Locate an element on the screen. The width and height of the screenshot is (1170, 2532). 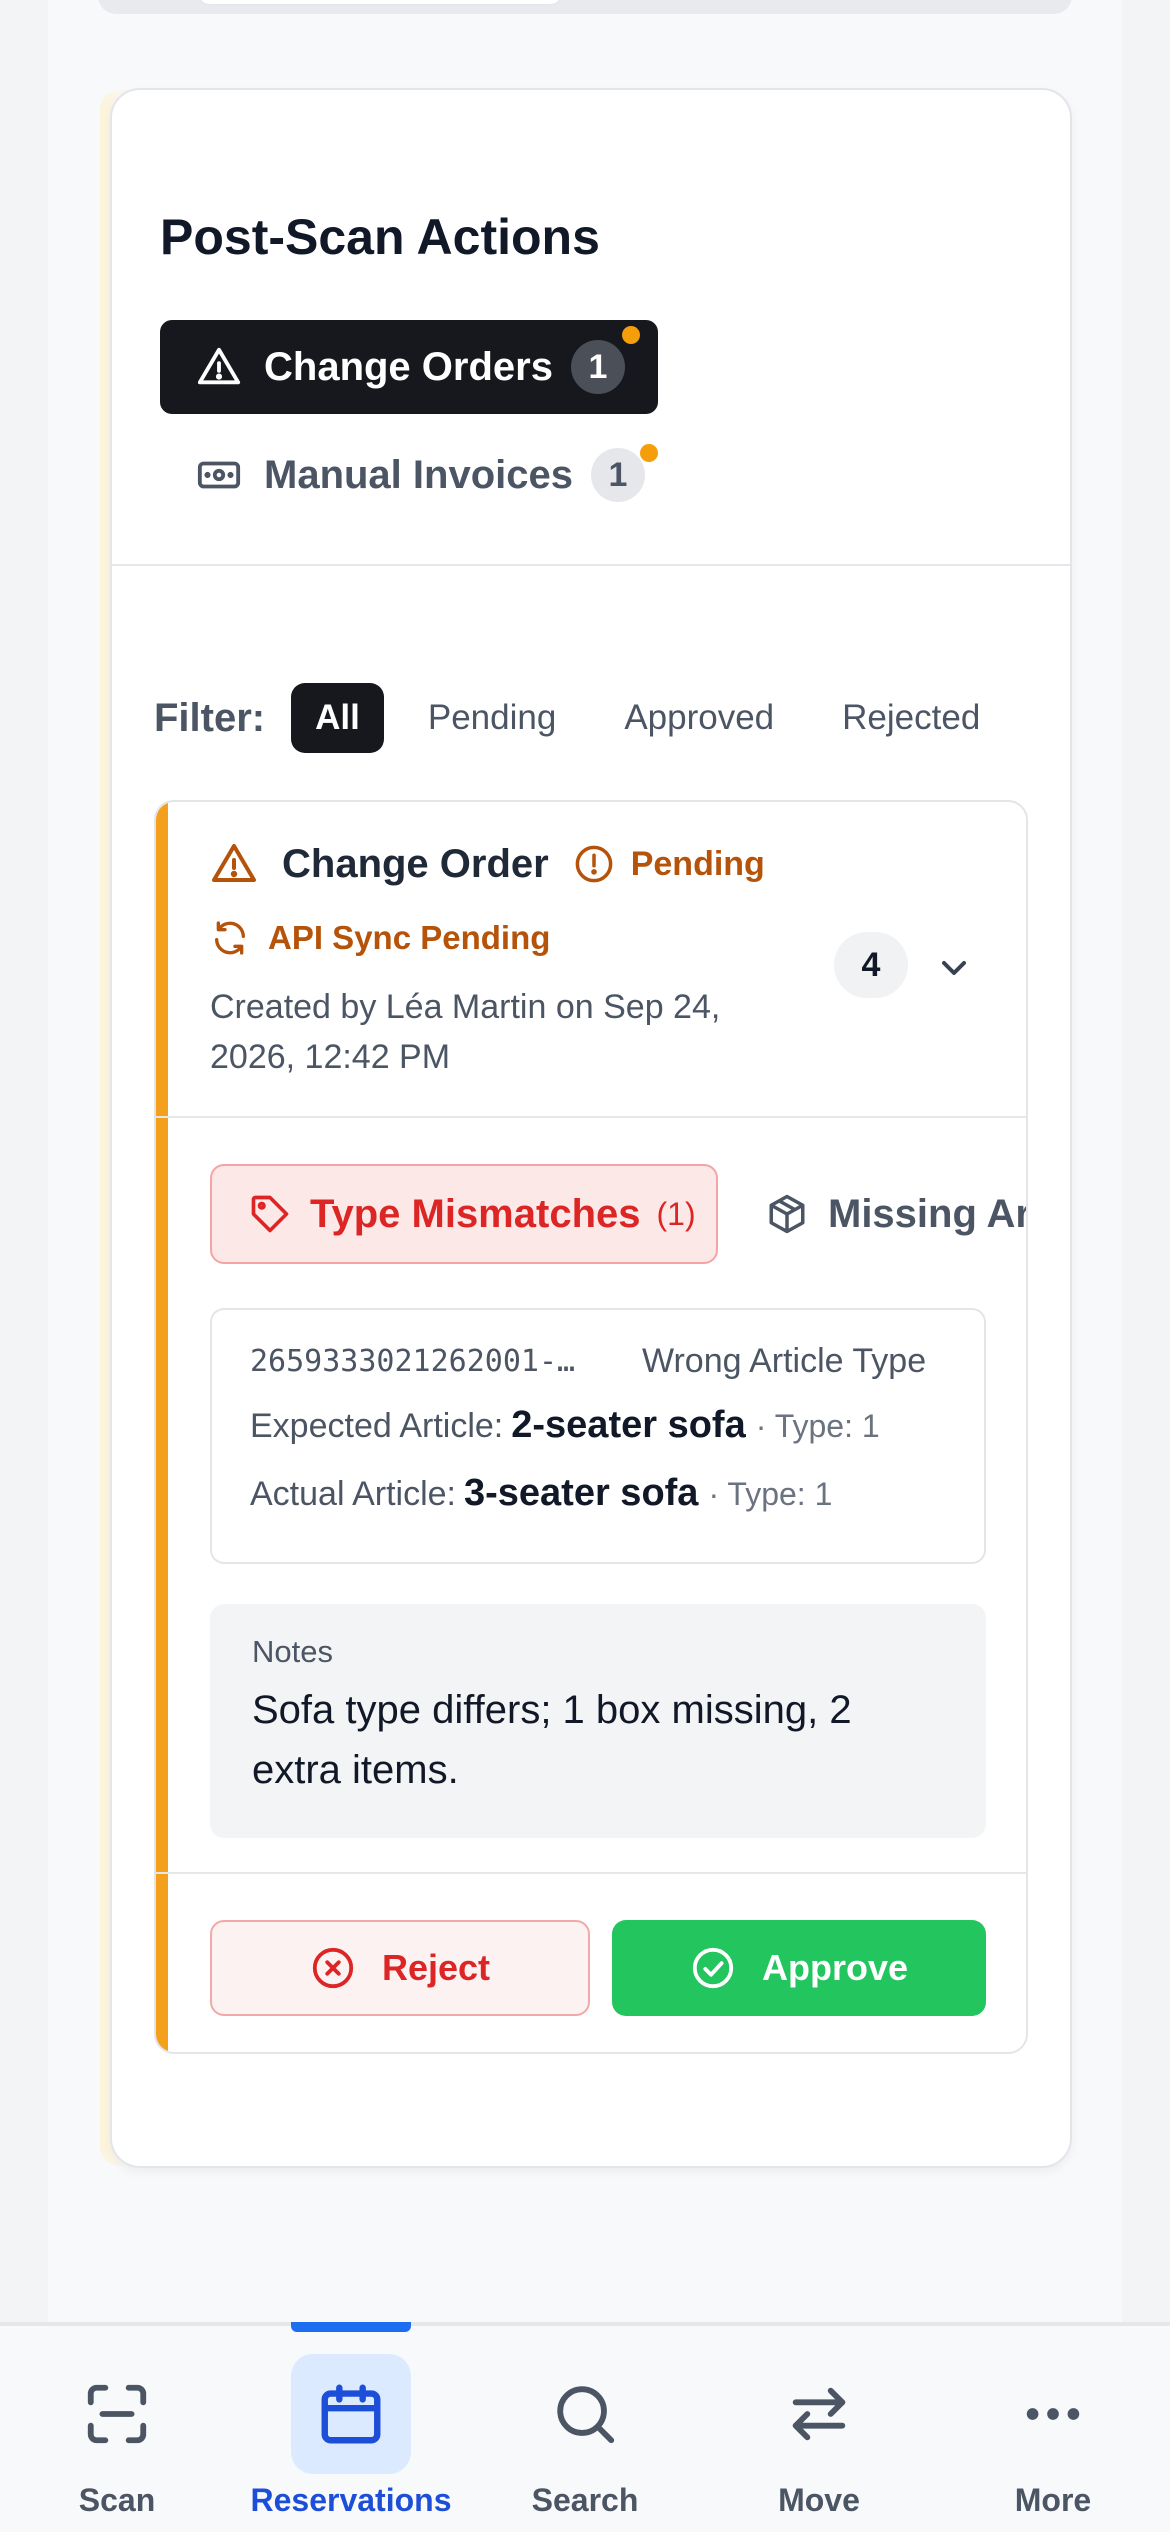
issue-tab-type-mismatches: Type Mismatches (1) is located at coordinates (464, 1214).